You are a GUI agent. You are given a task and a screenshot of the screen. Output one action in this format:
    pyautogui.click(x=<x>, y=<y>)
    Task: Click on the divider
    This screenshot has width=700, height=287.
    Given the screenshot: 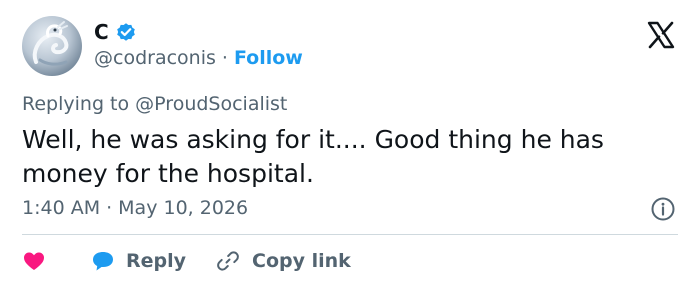 What is the action you would take?
    pyautogui.click(x=350, y=234)
    